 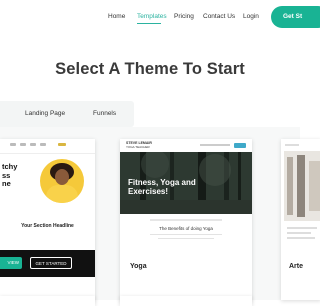 I want to click on preview-footer: VIEW GET STARTED, so click(x=47, y=263).